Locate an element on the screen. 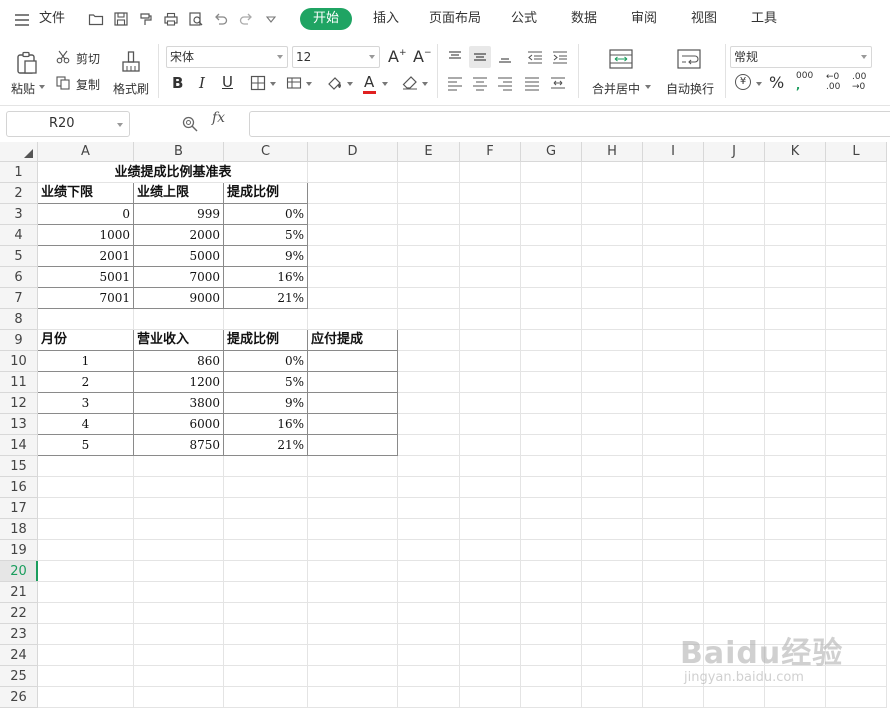 The width and height of the screenshot is (890, 709). cell-d6 is located at coordinates (353, 277).